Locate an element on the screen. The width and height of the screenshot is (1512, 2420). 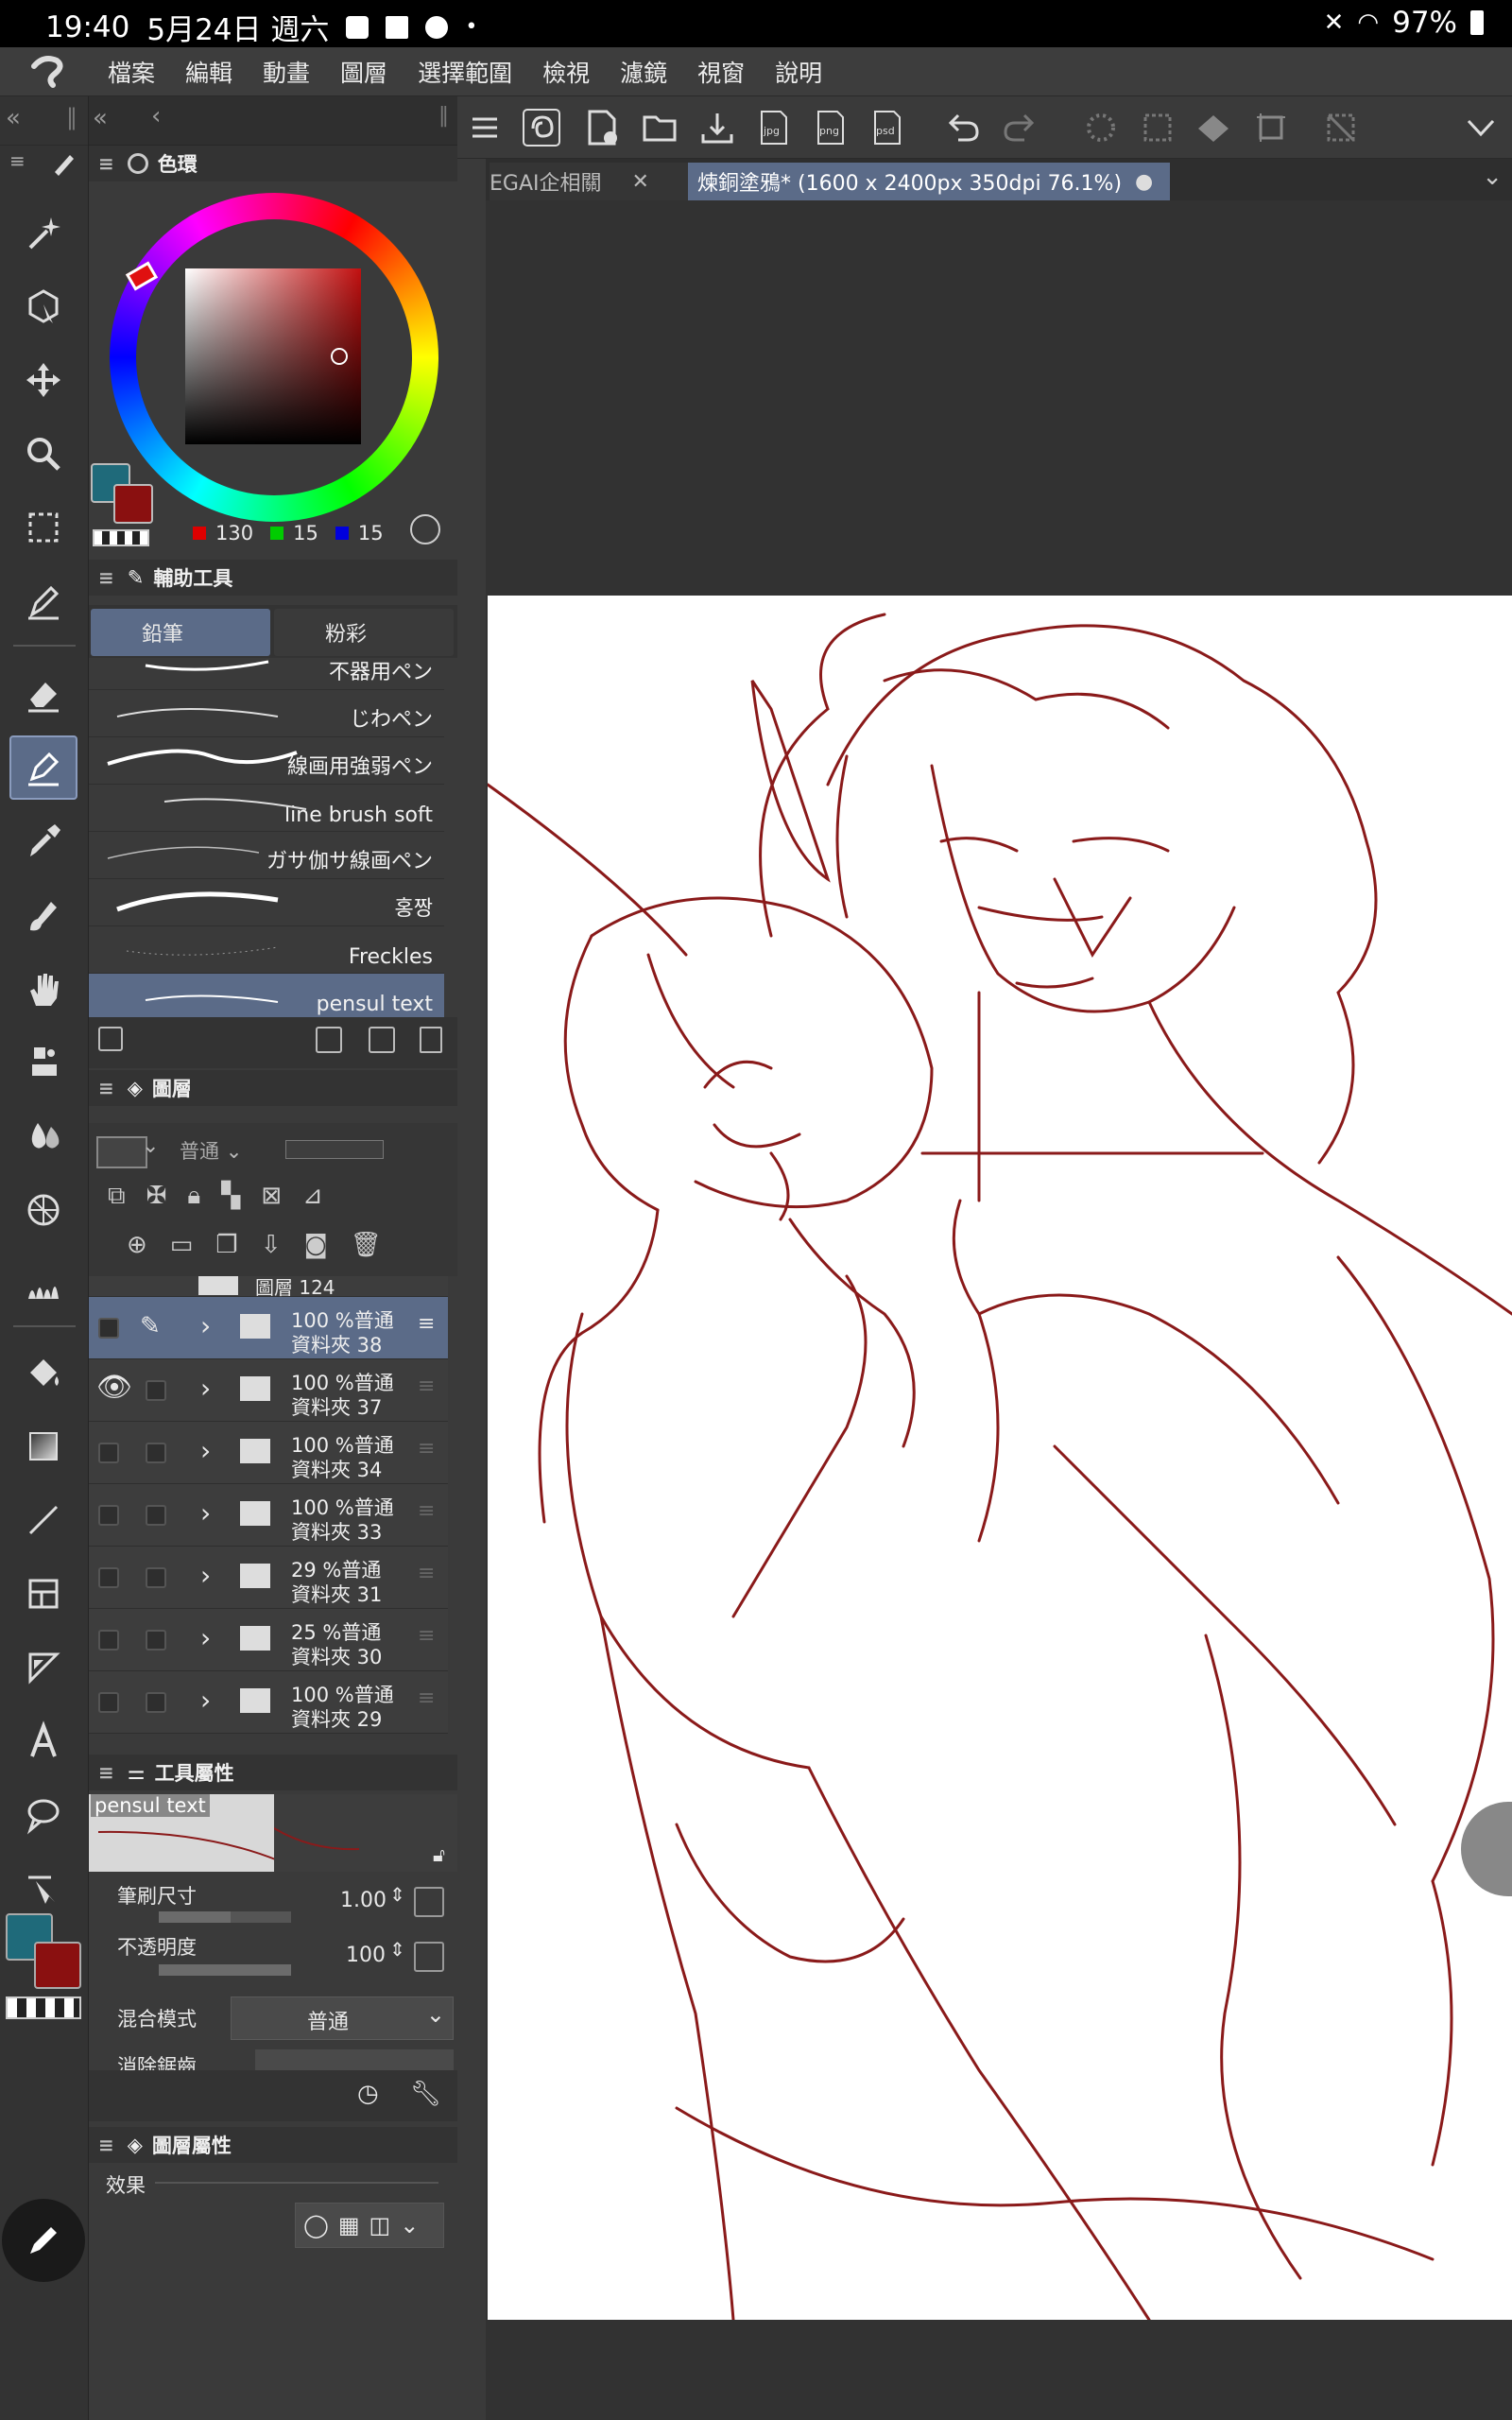
opacity-slider is located at coordinates (334, 1149).